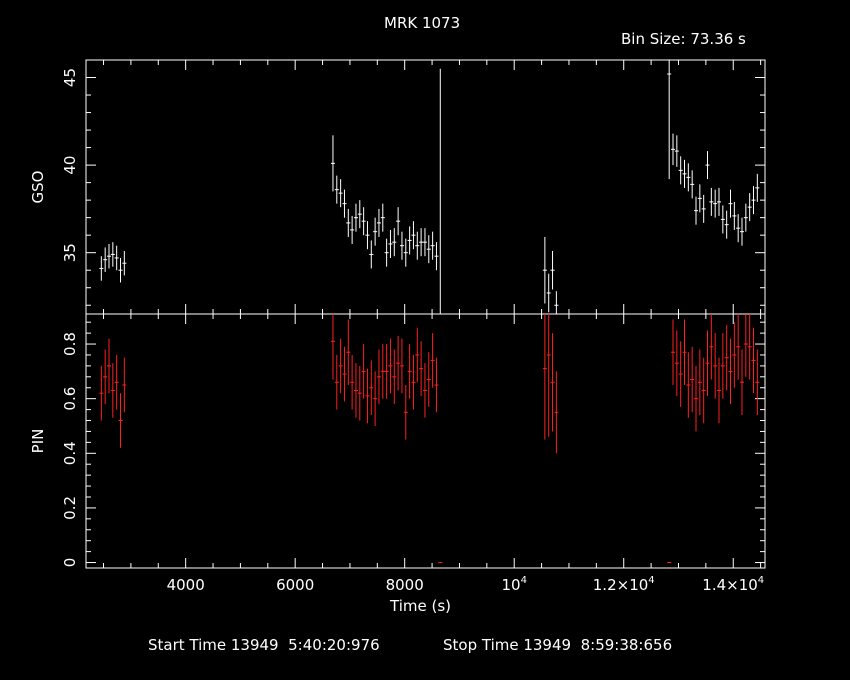  What do you see at coordinates (70, 508) in the screenshot?
I see `y-tick-label: 0.2` at bounding box center [70, 508].